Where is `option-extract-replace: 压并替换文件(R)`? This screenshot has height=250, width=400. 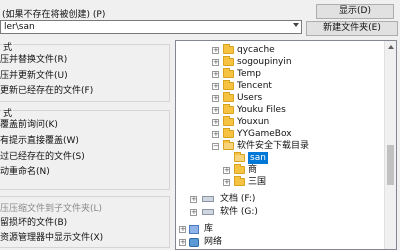 option-extract-replace: 压并替换文件(R) is located at coordinates (33, 60).